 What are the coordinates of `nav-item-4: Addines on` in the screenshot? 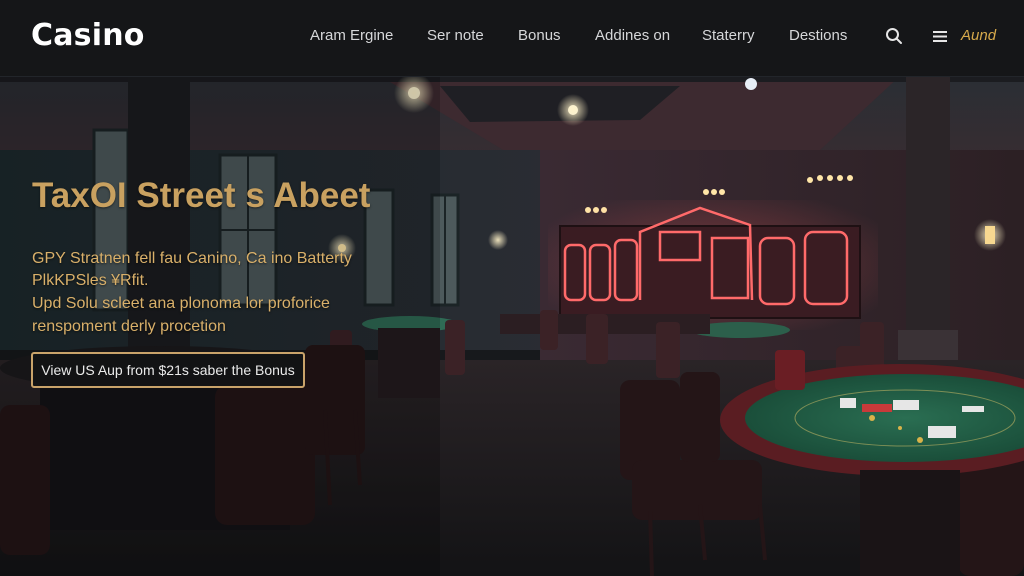 It's located at (632, 35).